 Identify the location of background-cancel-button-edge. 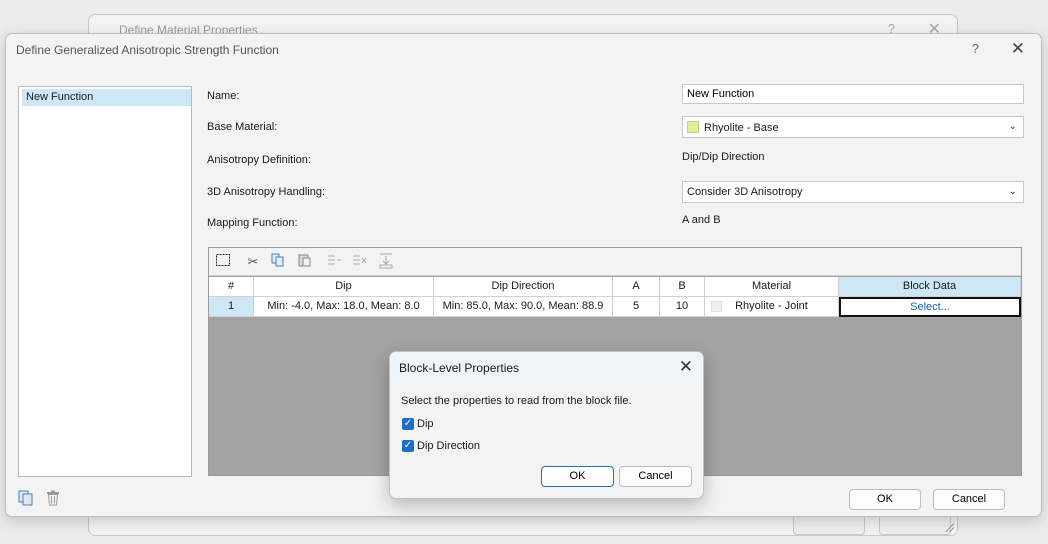
(915, 525).